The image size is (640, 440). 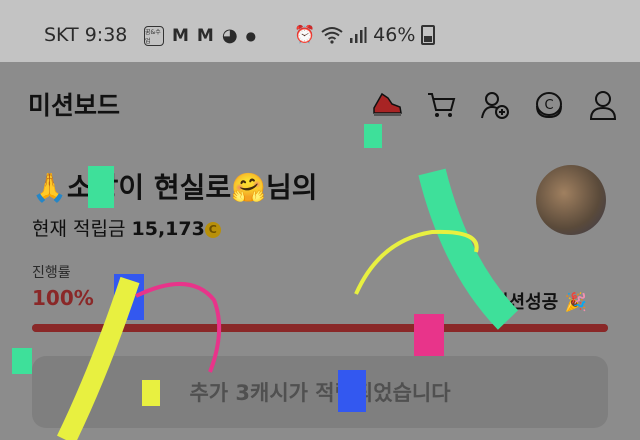 I want to click on signal-icon, so click(x=358, y=35).